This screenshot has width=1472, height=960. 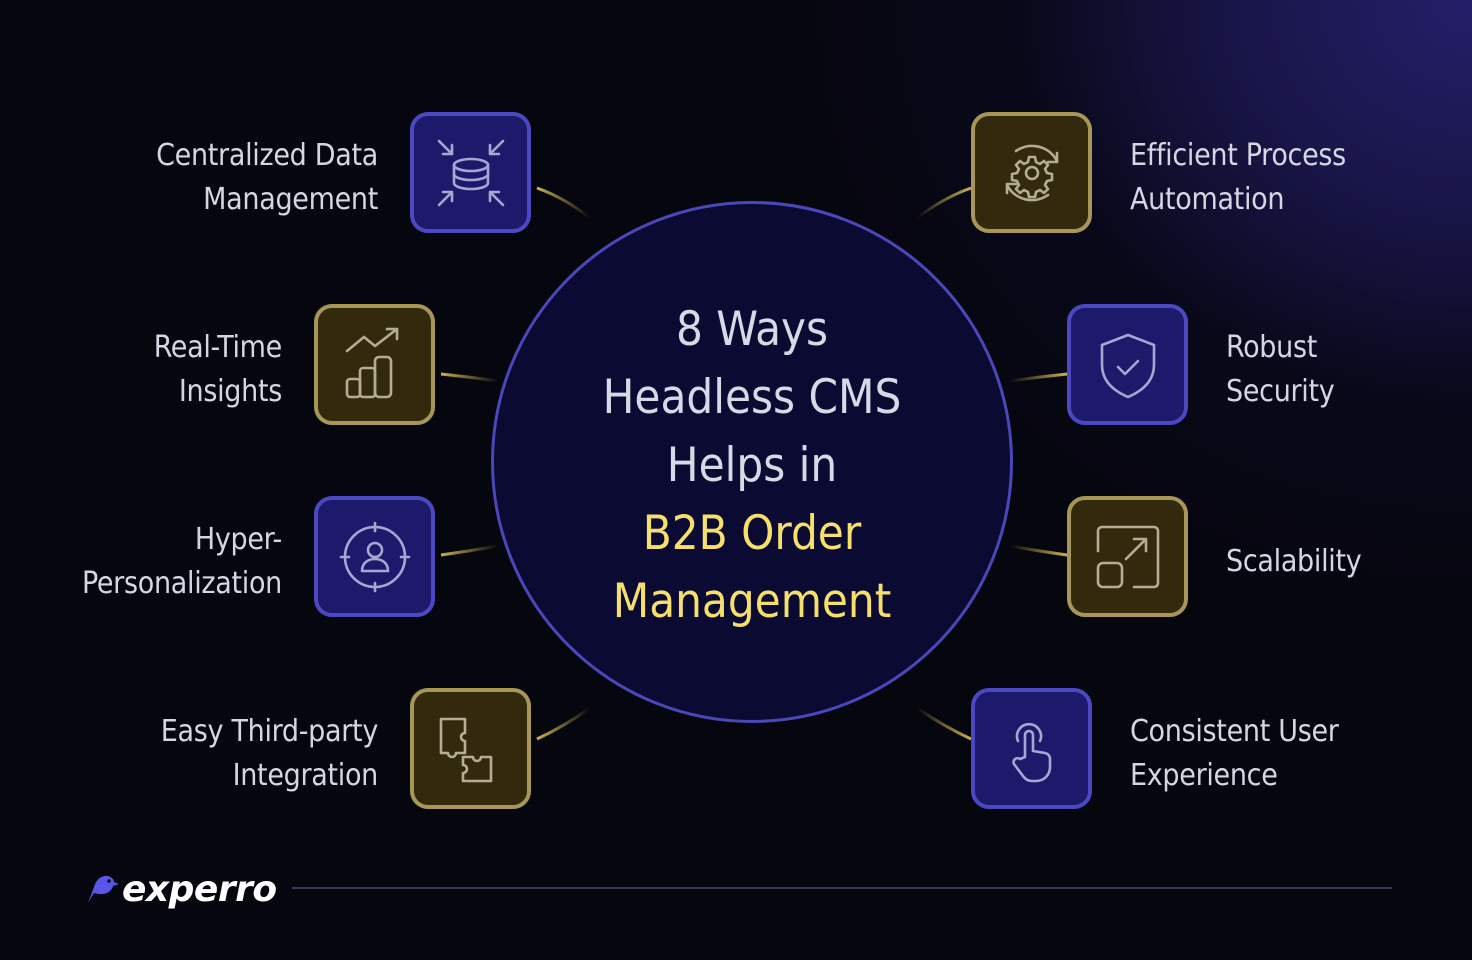 I want to click on feature-tile-hyper-personalization, so click(x=374, y=556).